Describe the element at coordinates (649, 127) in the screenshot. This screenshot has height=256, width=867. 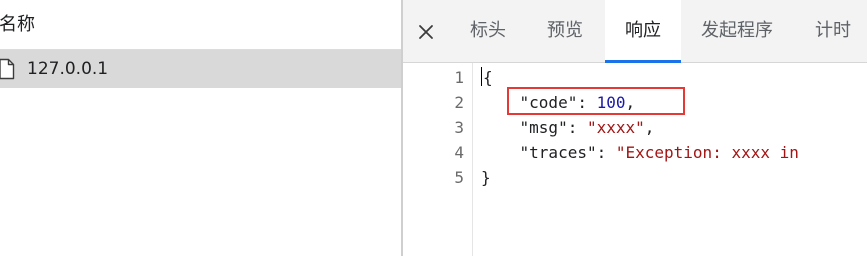
I see `msg-comma: ,` at that location.